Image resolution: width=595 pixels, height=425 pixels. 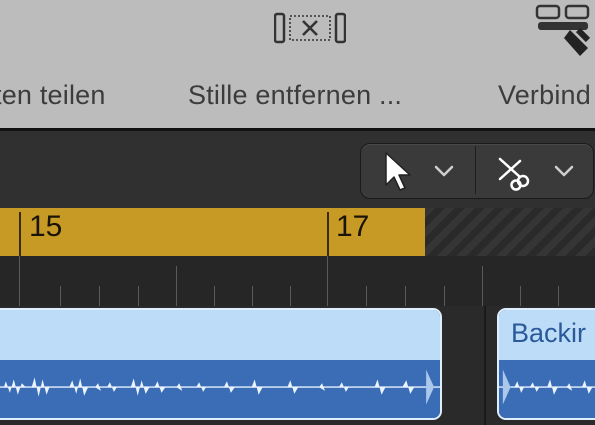 What do you see at coordinates (220, 335) in the screenshot?
I see `region-header` at bounding box center [220, 335].